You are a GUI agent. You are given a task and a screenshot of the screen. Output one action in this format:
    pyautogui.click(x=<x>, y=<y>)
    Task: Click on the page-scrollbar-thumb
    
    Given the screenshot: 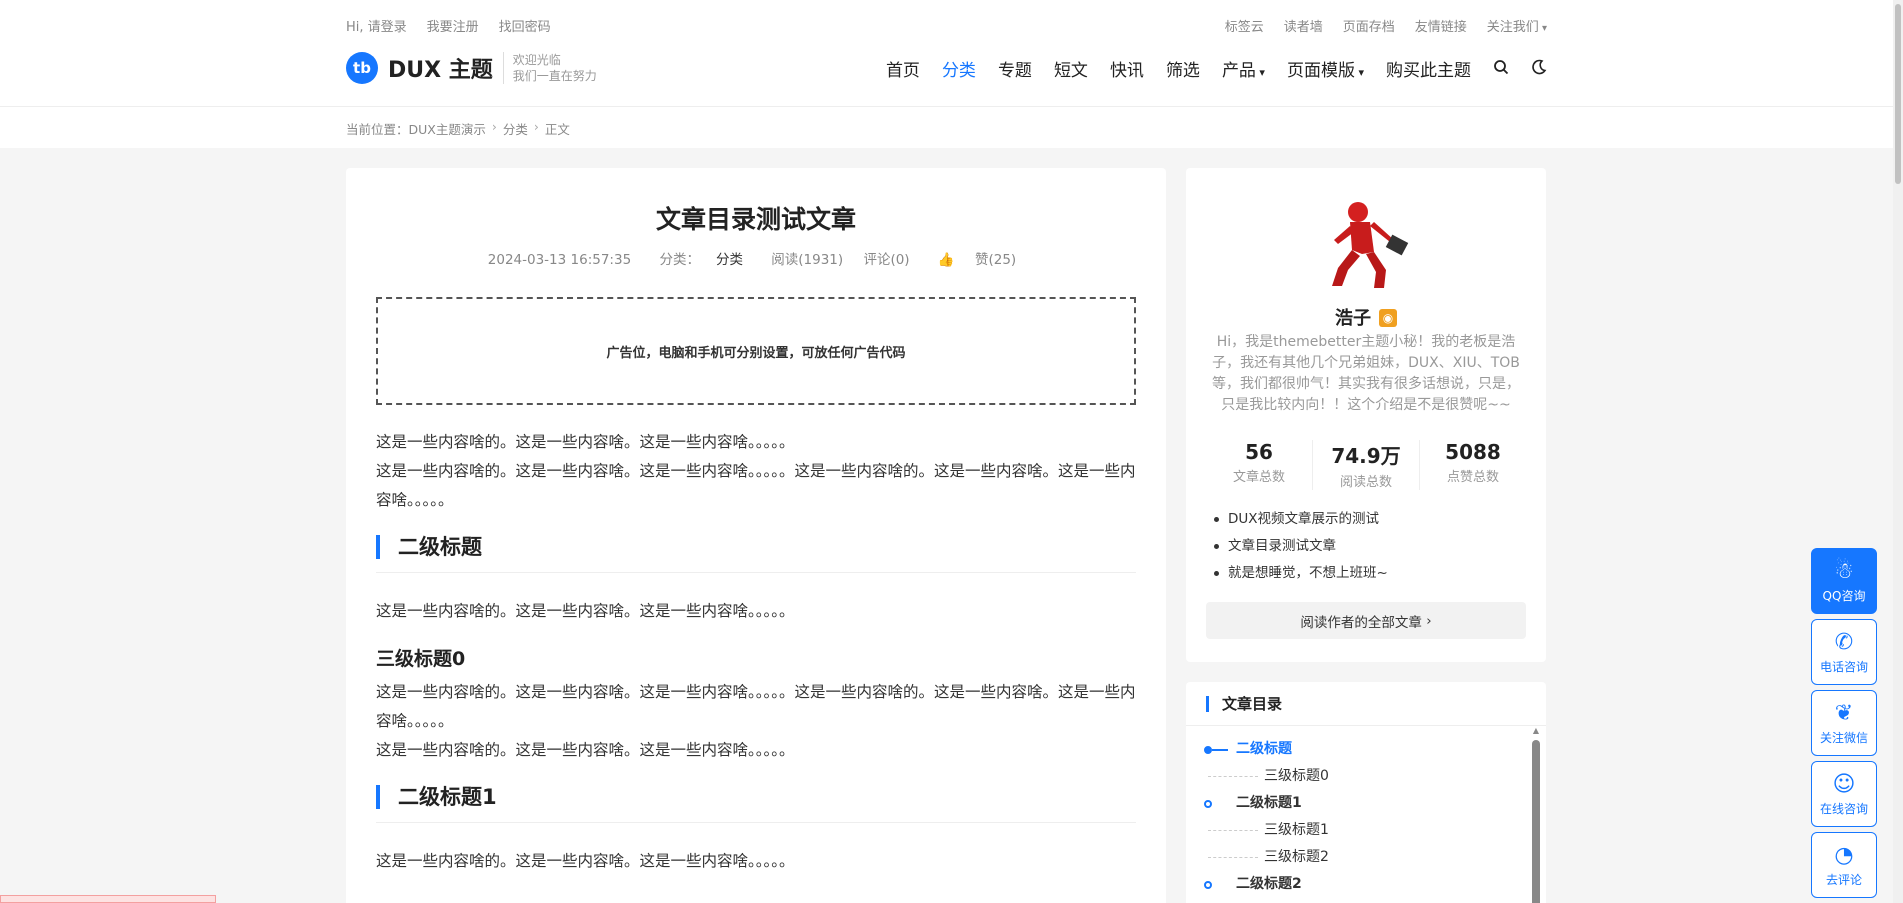 What is the action you would take?
    pyautogui.click(x=1898, y=94)
    